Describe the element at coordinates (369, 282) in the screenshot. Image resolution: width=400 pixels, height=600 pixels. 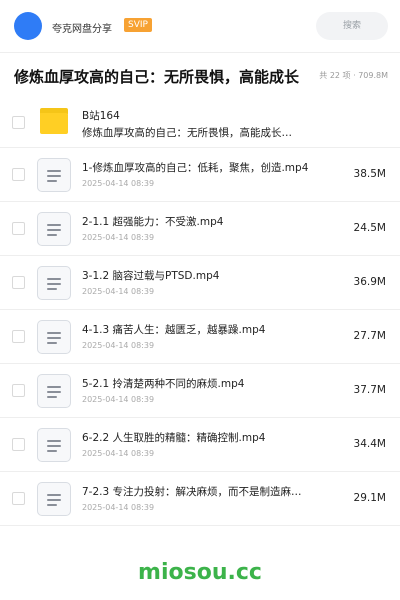
I see `file-size: 36.9M` at that location.